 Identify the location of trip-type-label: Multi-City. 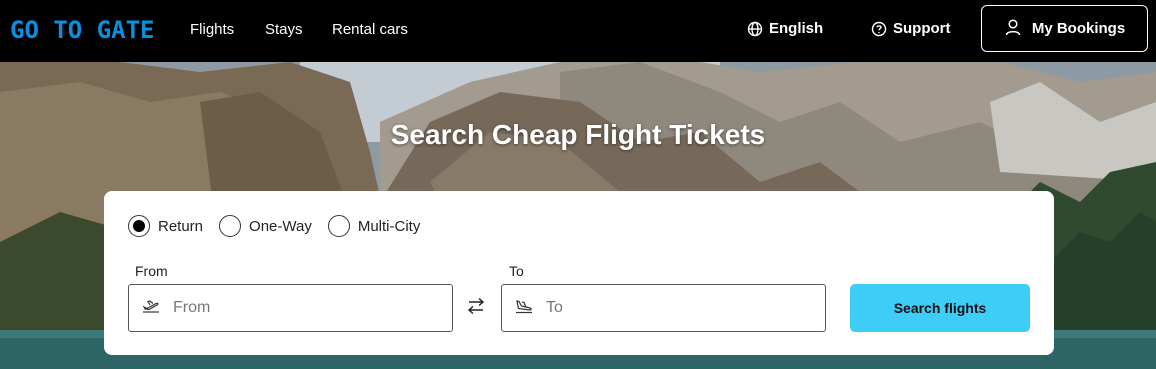
(389, 226).